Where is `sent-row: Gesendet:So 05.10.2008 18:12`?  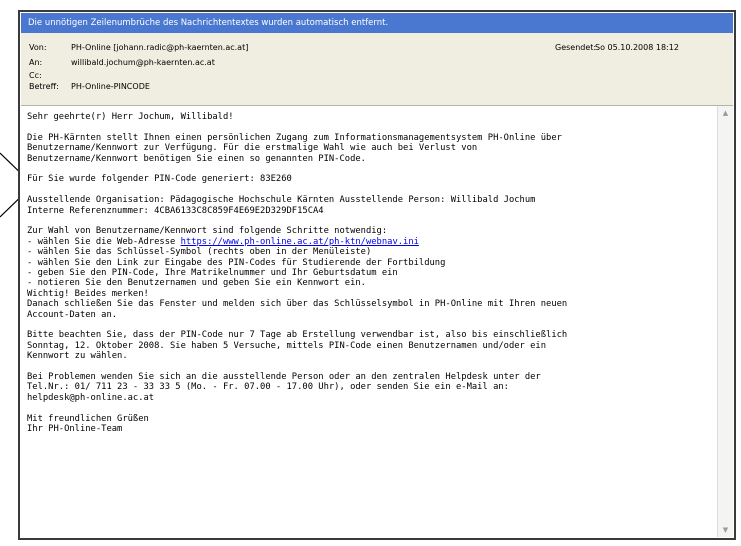
sent-row: Gesendet:So 05.10.2008 18:12 is located at coordinates (617, 47).